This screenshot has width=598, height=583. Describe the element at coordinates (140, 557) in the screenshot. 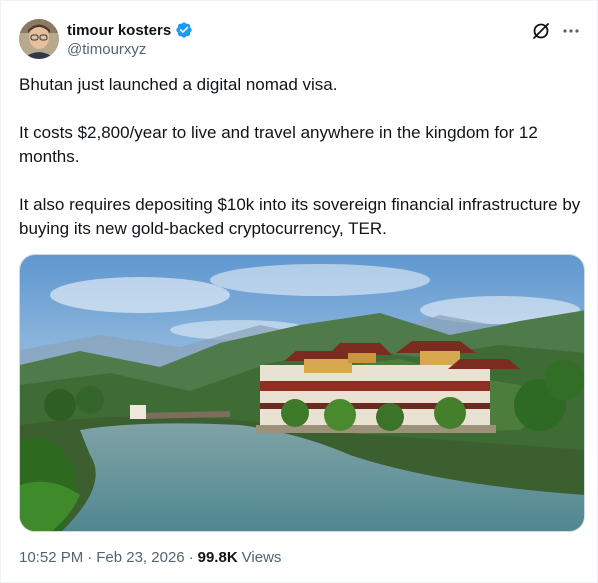

I see `tweet-date: Feb 23, 2026` at that location.